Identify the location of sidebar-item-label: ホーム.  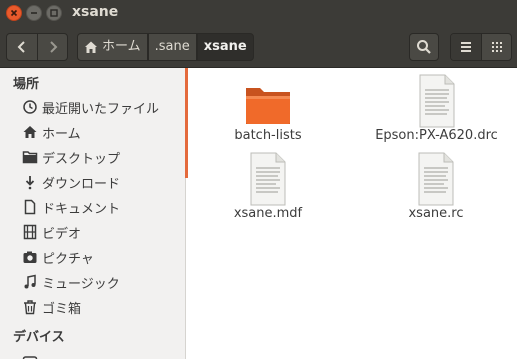
(61, 134).